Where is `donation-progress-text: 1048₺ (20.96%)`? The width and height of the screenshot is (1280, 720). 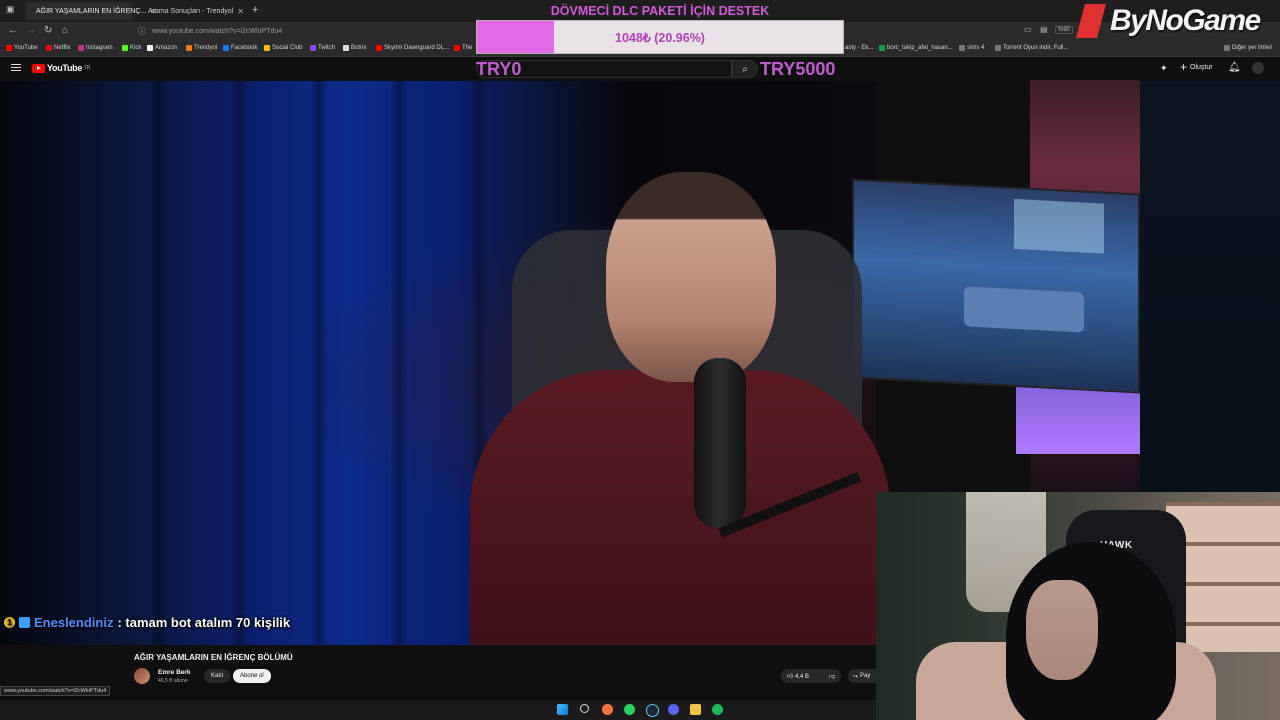 donation-progress-text: 1048₺ (20.96%) is located at coordinates (660, 37).